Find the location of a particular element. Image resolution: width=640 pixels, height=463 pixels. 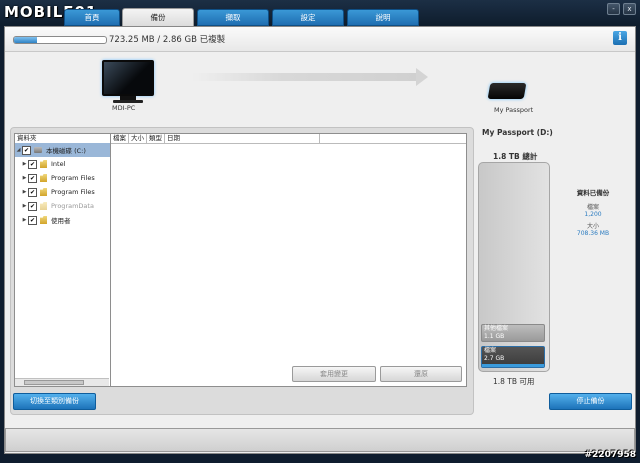

summary-files-label: 檔案 is located at coordinates (592, 207).